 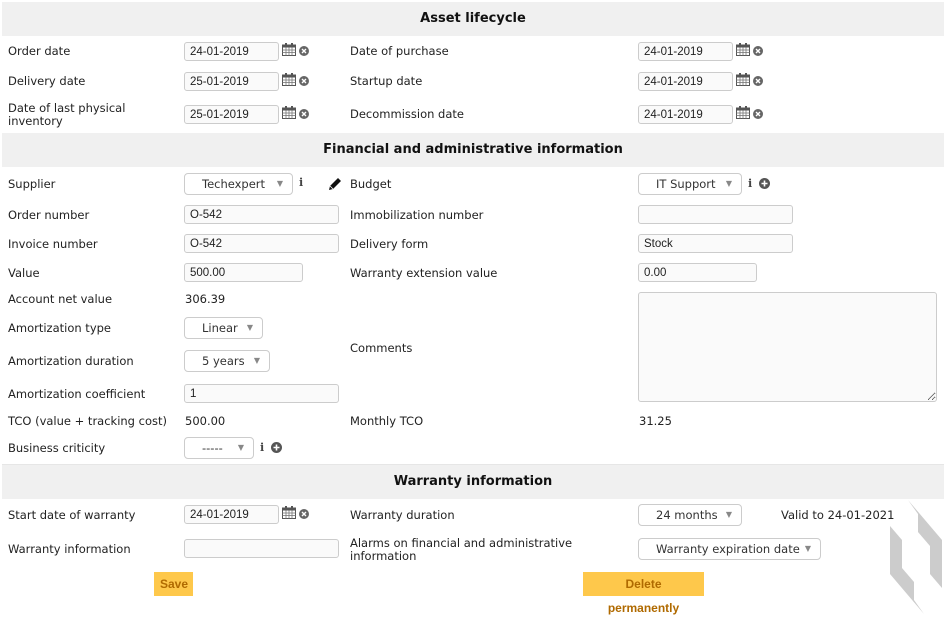 What do you see at coordinates (261, 548) in the screenshot?
I see `warranty-information-input` at bounding box center [261, 548].